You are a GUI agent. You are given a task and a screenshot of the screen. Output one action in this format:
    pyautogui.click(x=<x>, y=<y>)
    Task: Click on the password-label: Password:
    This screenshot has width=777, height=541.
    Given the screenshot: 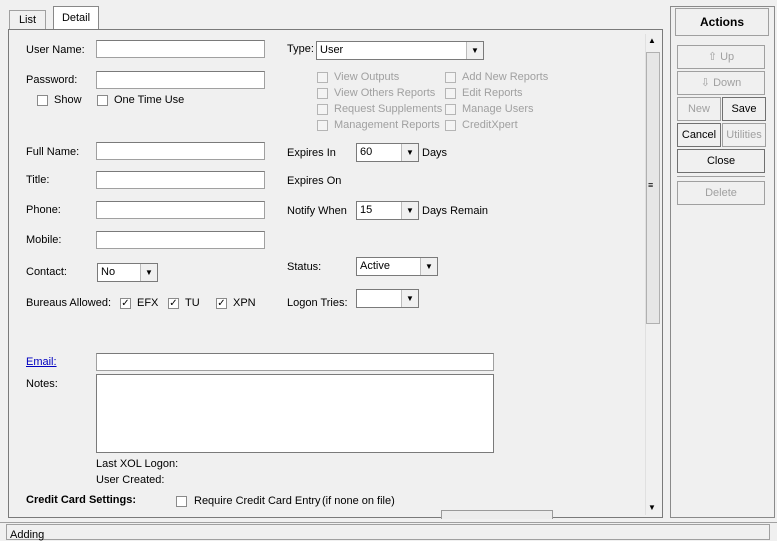 What is the action you would take?
    pyautogui.click(x=52, y=80)
    